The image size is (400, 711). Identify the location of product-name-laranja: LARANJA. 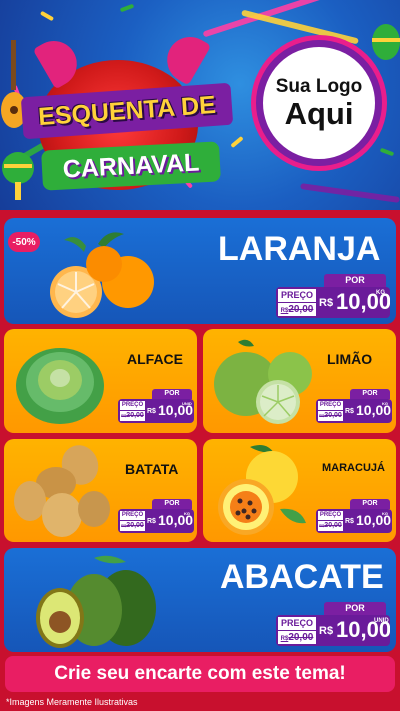
(299, 249).